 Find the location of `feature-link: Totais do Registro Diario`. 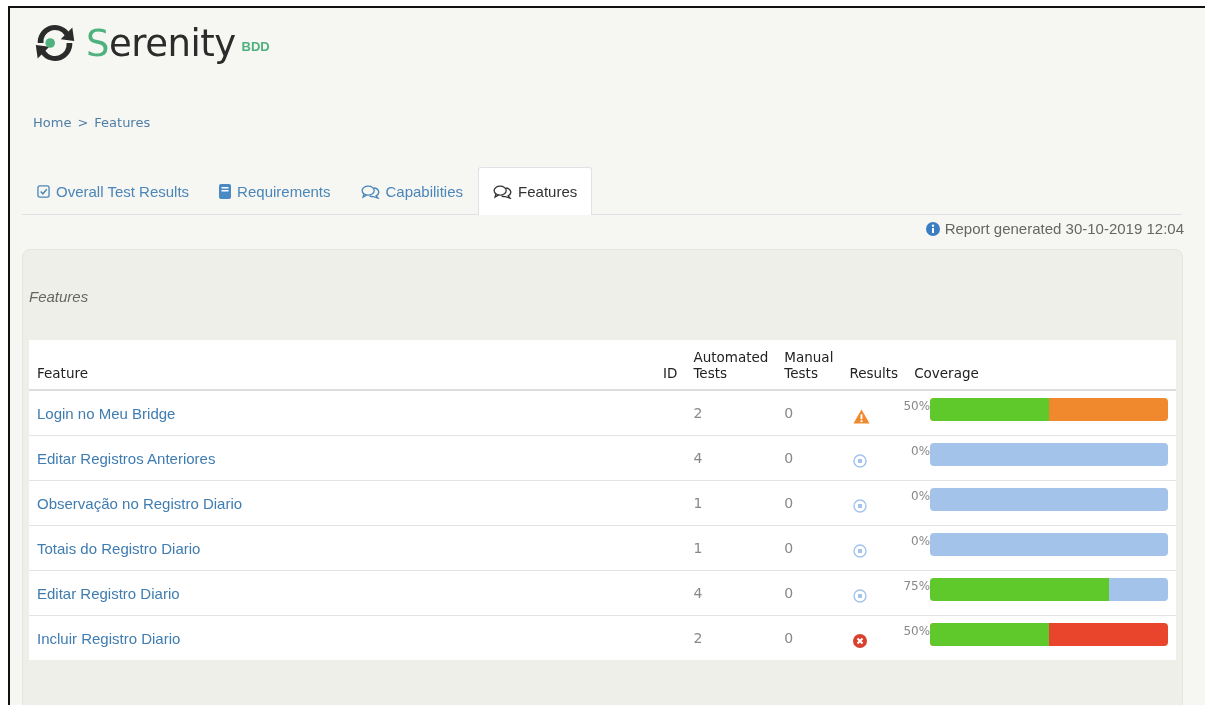

feature-link: Totais do Registro Diario is located at coordinates (119, 548).